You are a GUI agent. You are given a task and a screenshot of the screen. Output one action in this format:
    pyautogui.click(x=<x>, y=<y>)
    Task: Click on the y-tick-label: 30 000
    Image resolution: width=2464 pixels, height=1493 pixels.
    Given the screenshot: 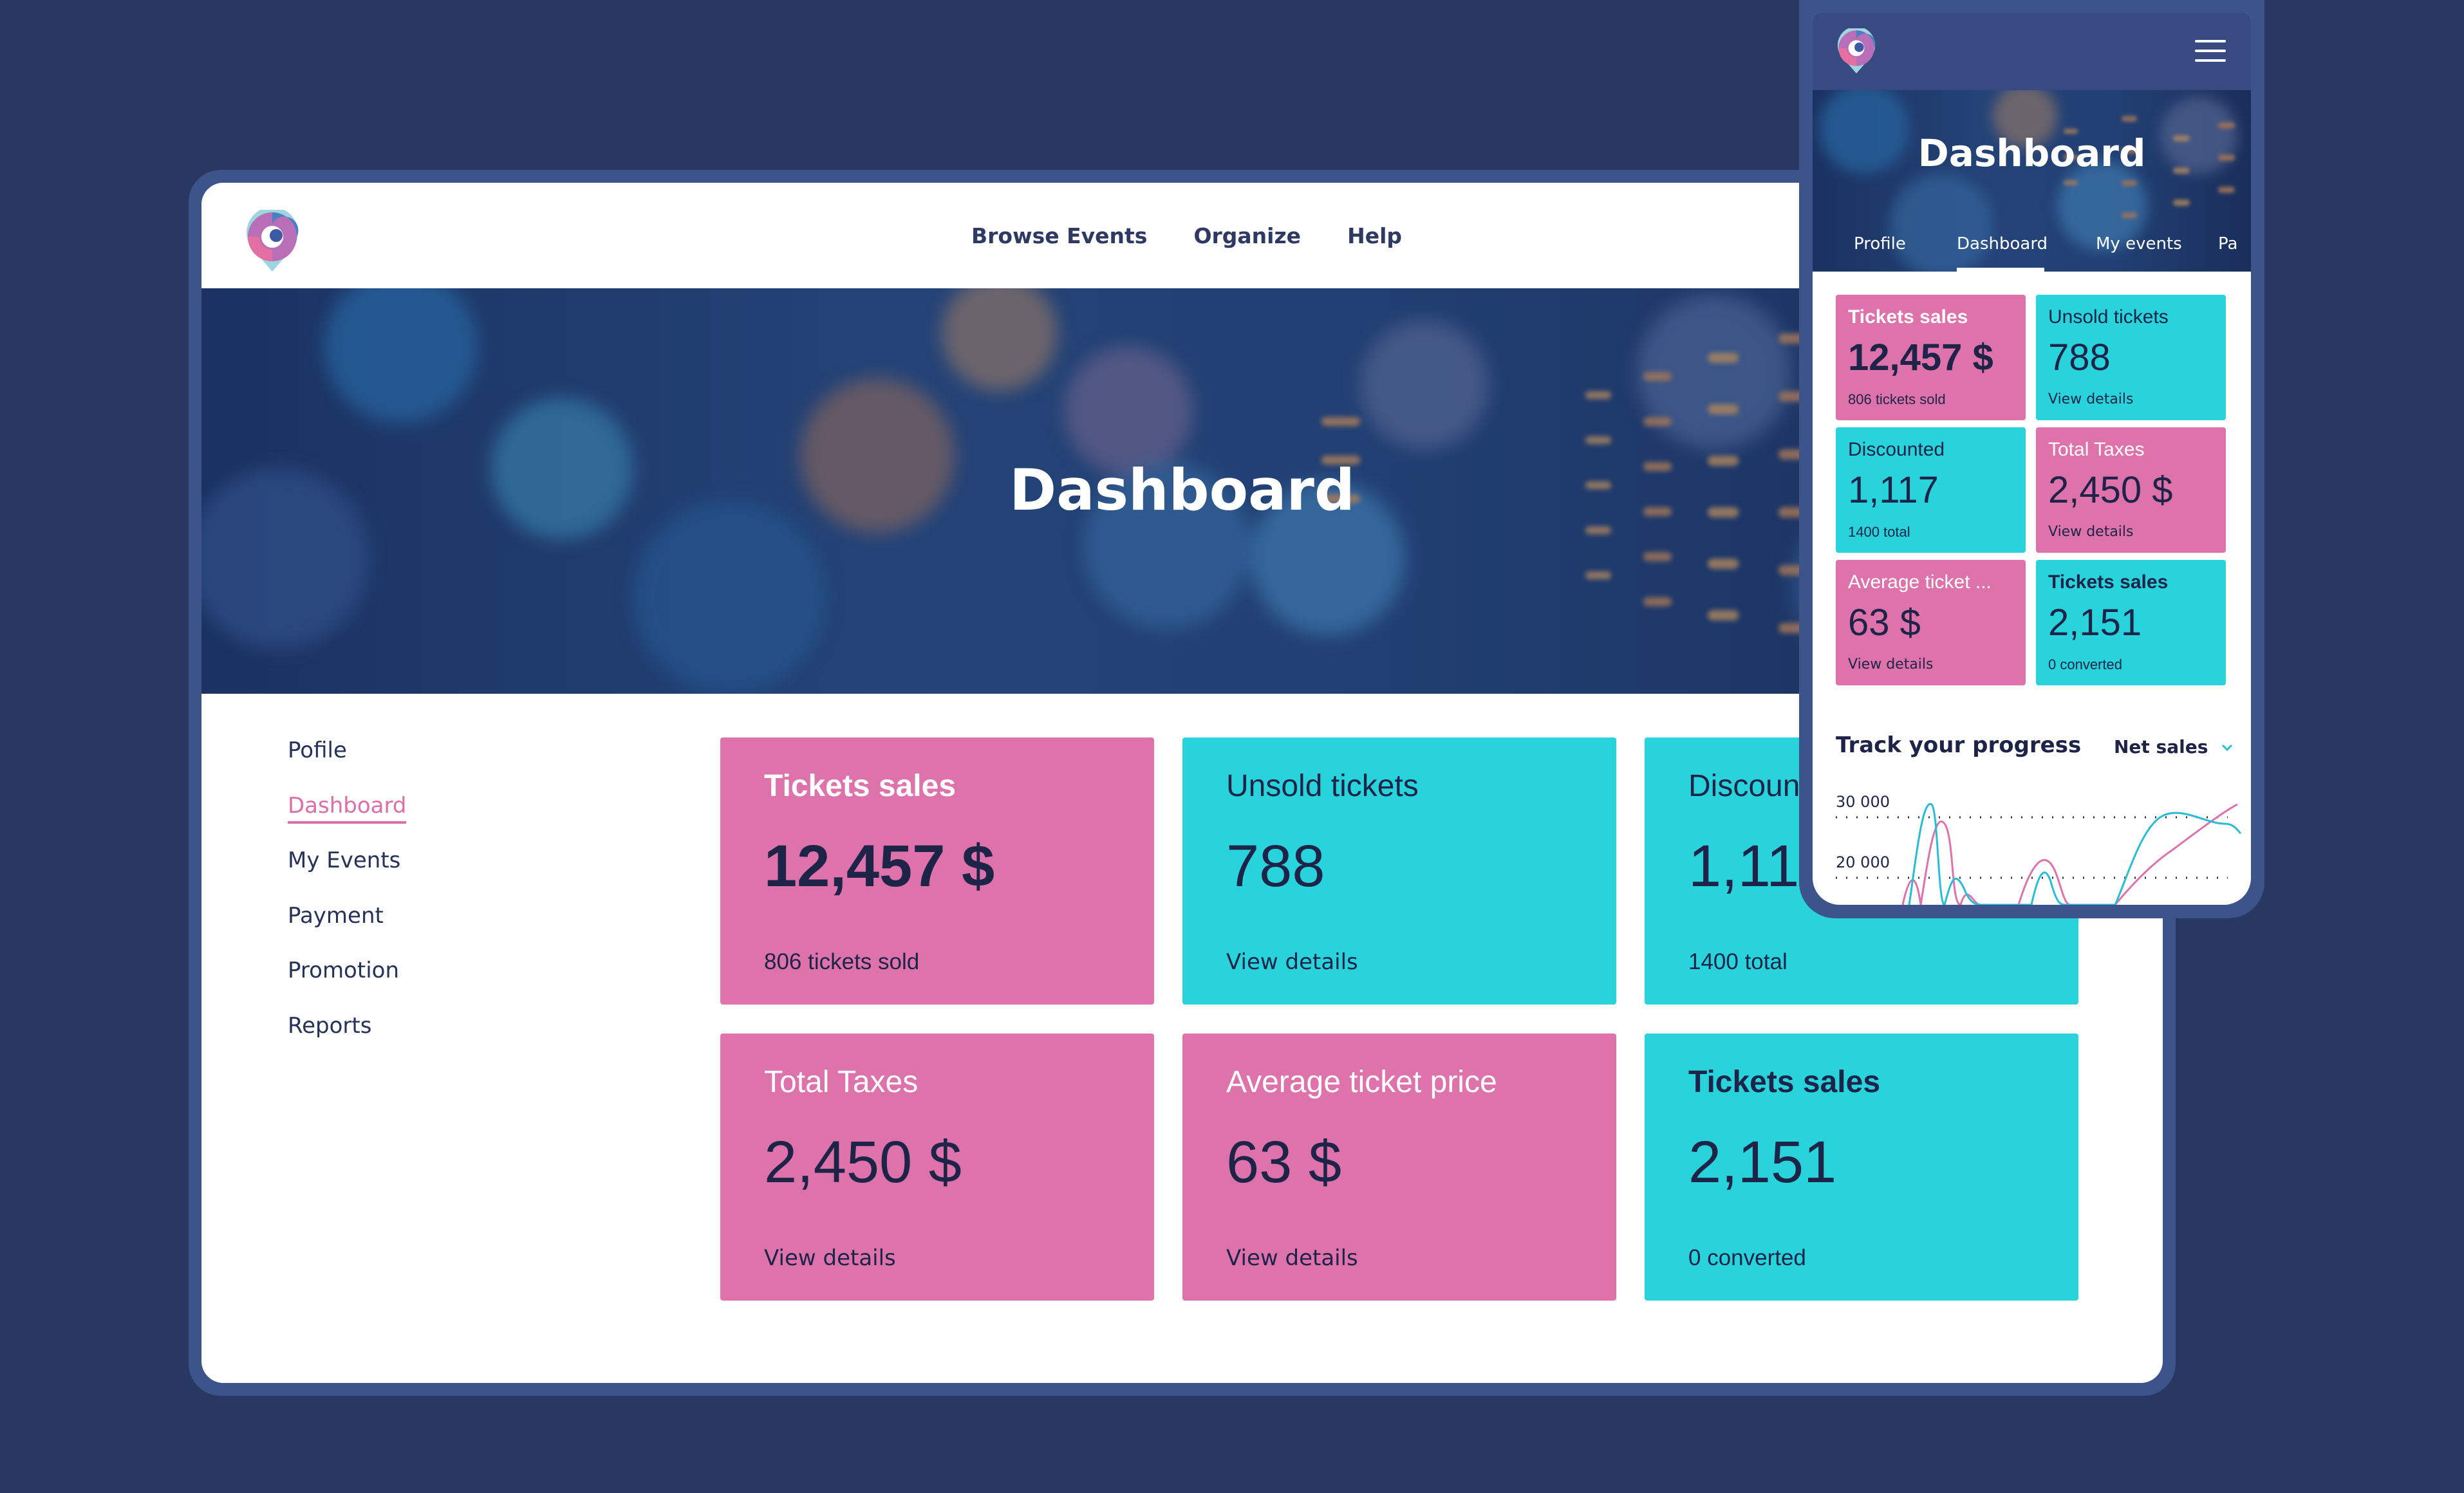 What is the action you would take?
    pyautogui.click(x=1863, y=802)
    